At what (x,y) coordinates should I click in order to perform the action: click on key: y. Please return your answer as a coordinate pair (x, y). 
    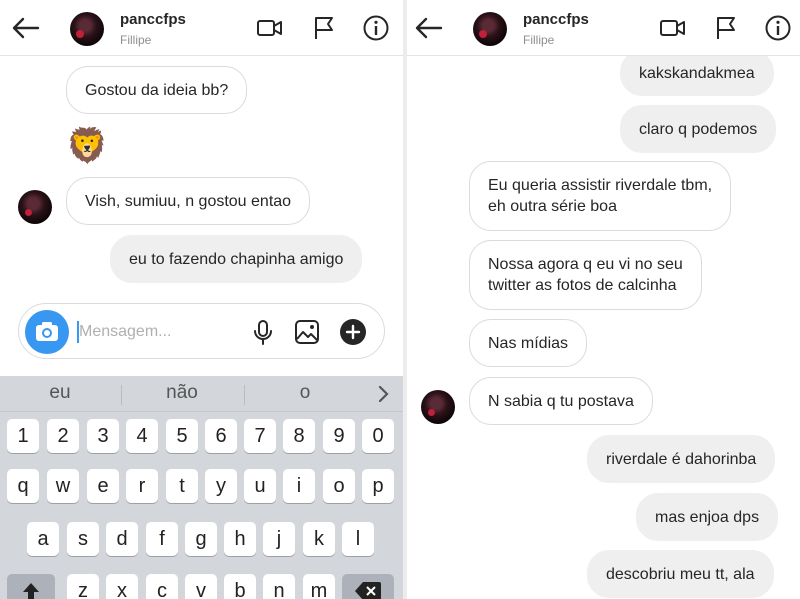
    Looking at the image, I should click on (221, 486).